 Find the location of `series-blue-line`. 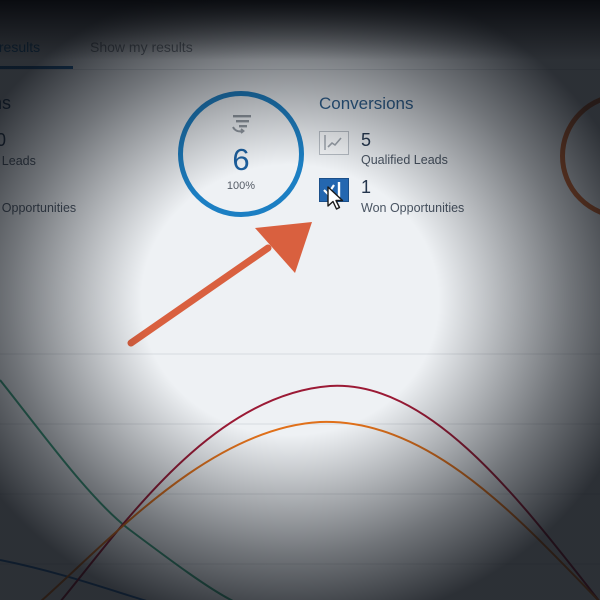

series-blue-line is located at coordinates (73, 579).